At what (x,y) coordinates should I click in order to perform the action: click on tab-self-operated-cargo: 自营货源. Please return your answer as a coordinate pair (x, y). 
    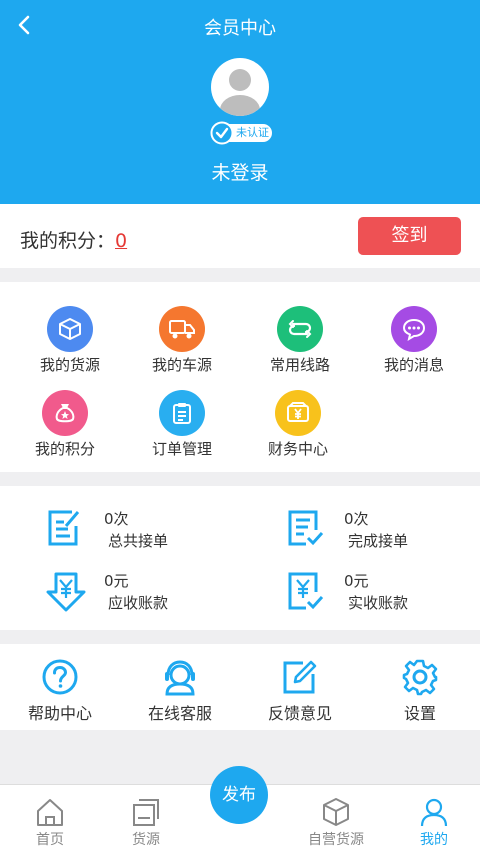
    Looking at the image, I should click on (336, 823).